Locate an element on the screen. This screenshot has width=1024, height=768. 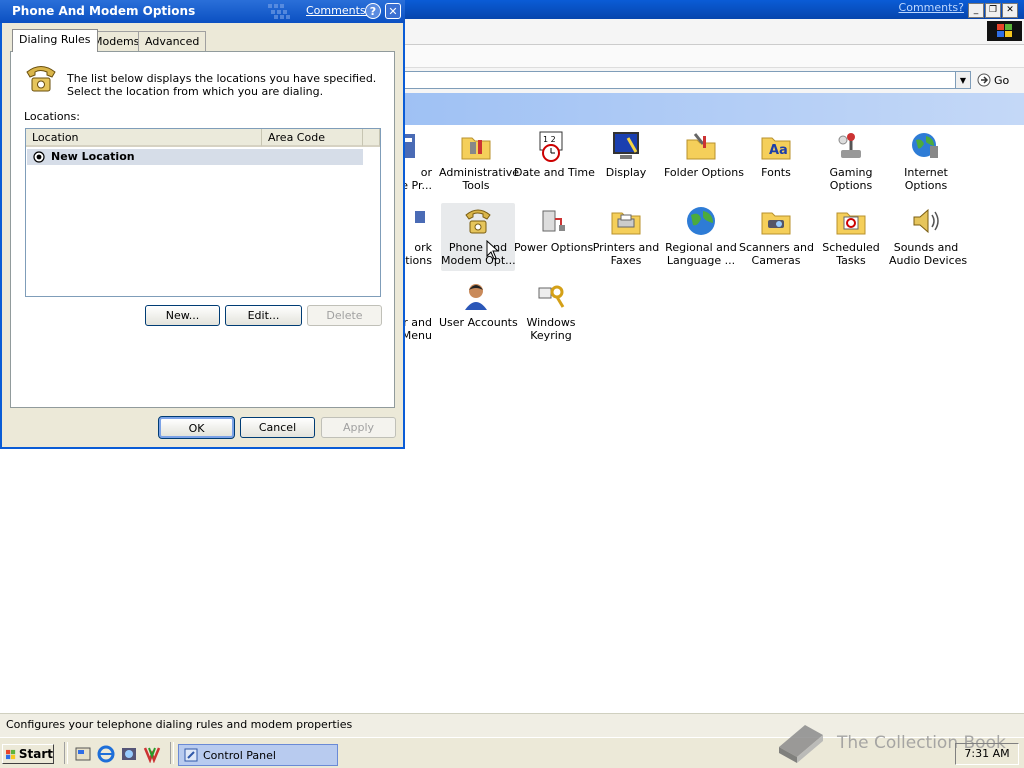
cp-item-label: Date and Time is located at coordinates (554, 172).